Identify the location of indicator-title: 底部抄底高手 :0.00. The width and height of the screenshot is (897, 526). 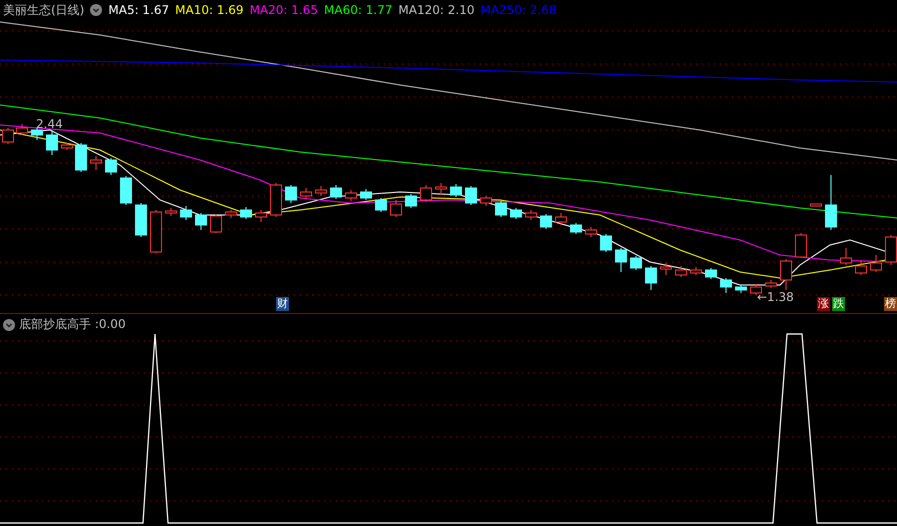
(72, 324).